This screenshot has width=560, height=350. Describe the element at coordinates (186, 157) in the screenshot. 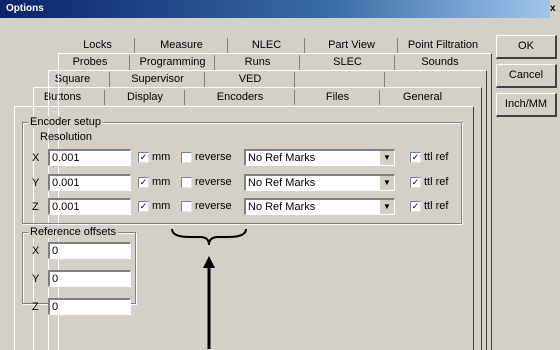

I see `reverse-x-checkbox` at that location.